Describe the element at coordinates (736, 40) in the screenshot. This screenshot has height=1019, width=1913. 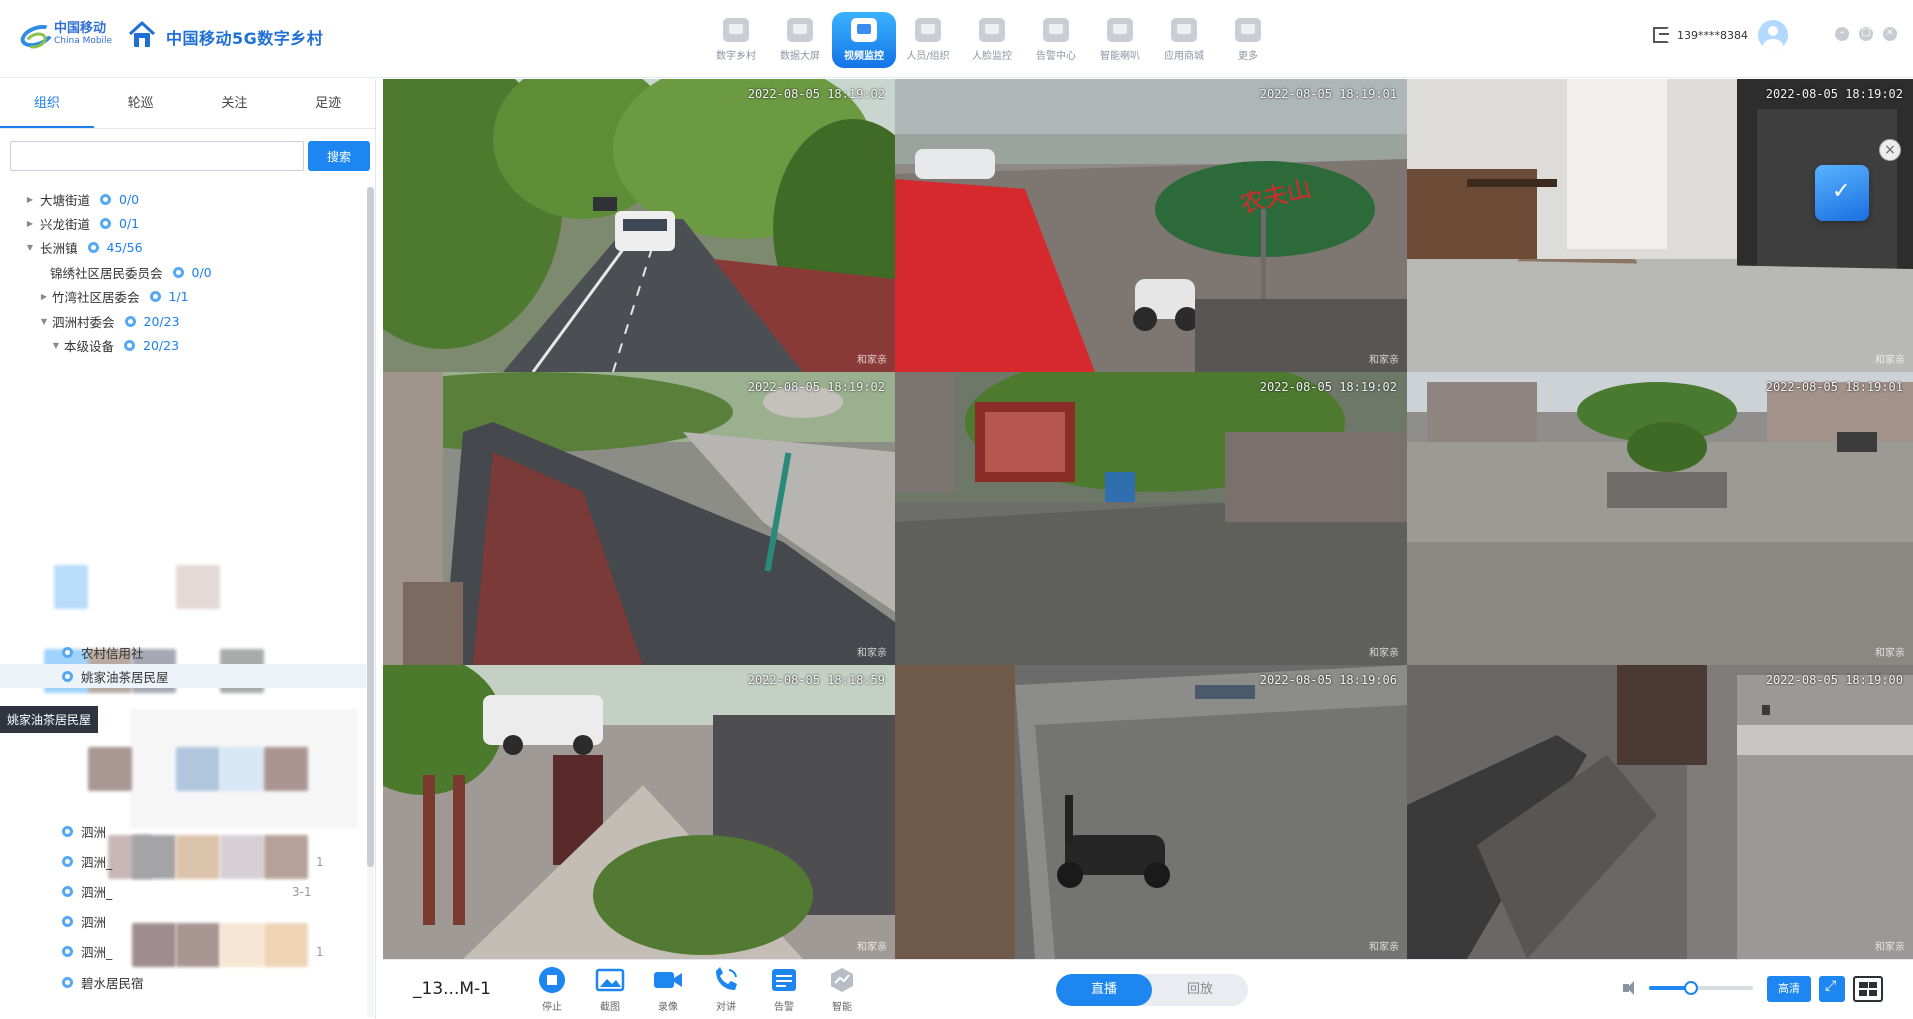
I see `nav-digital-village: 数字乡村` at that location.